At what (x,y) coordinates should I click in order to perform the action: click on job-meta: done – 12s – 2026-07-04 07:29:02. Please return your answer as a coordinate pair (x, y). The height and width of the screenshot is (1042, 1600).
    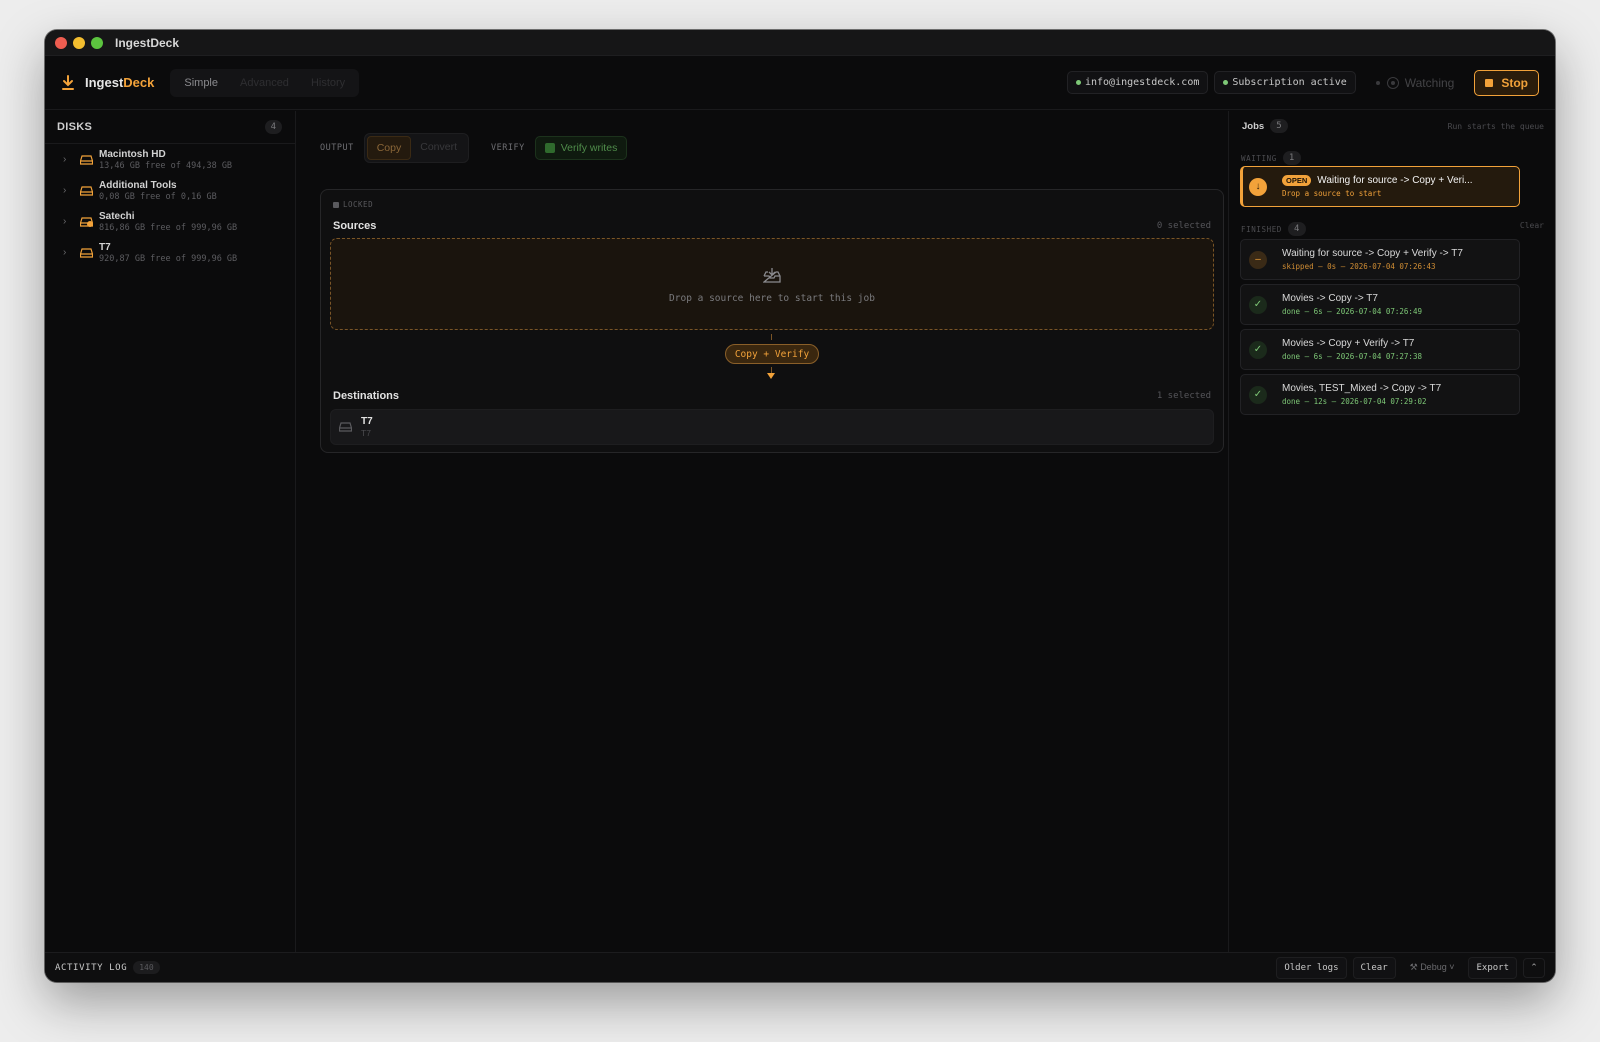
    Looking at the image, I should click on (1354, 401).